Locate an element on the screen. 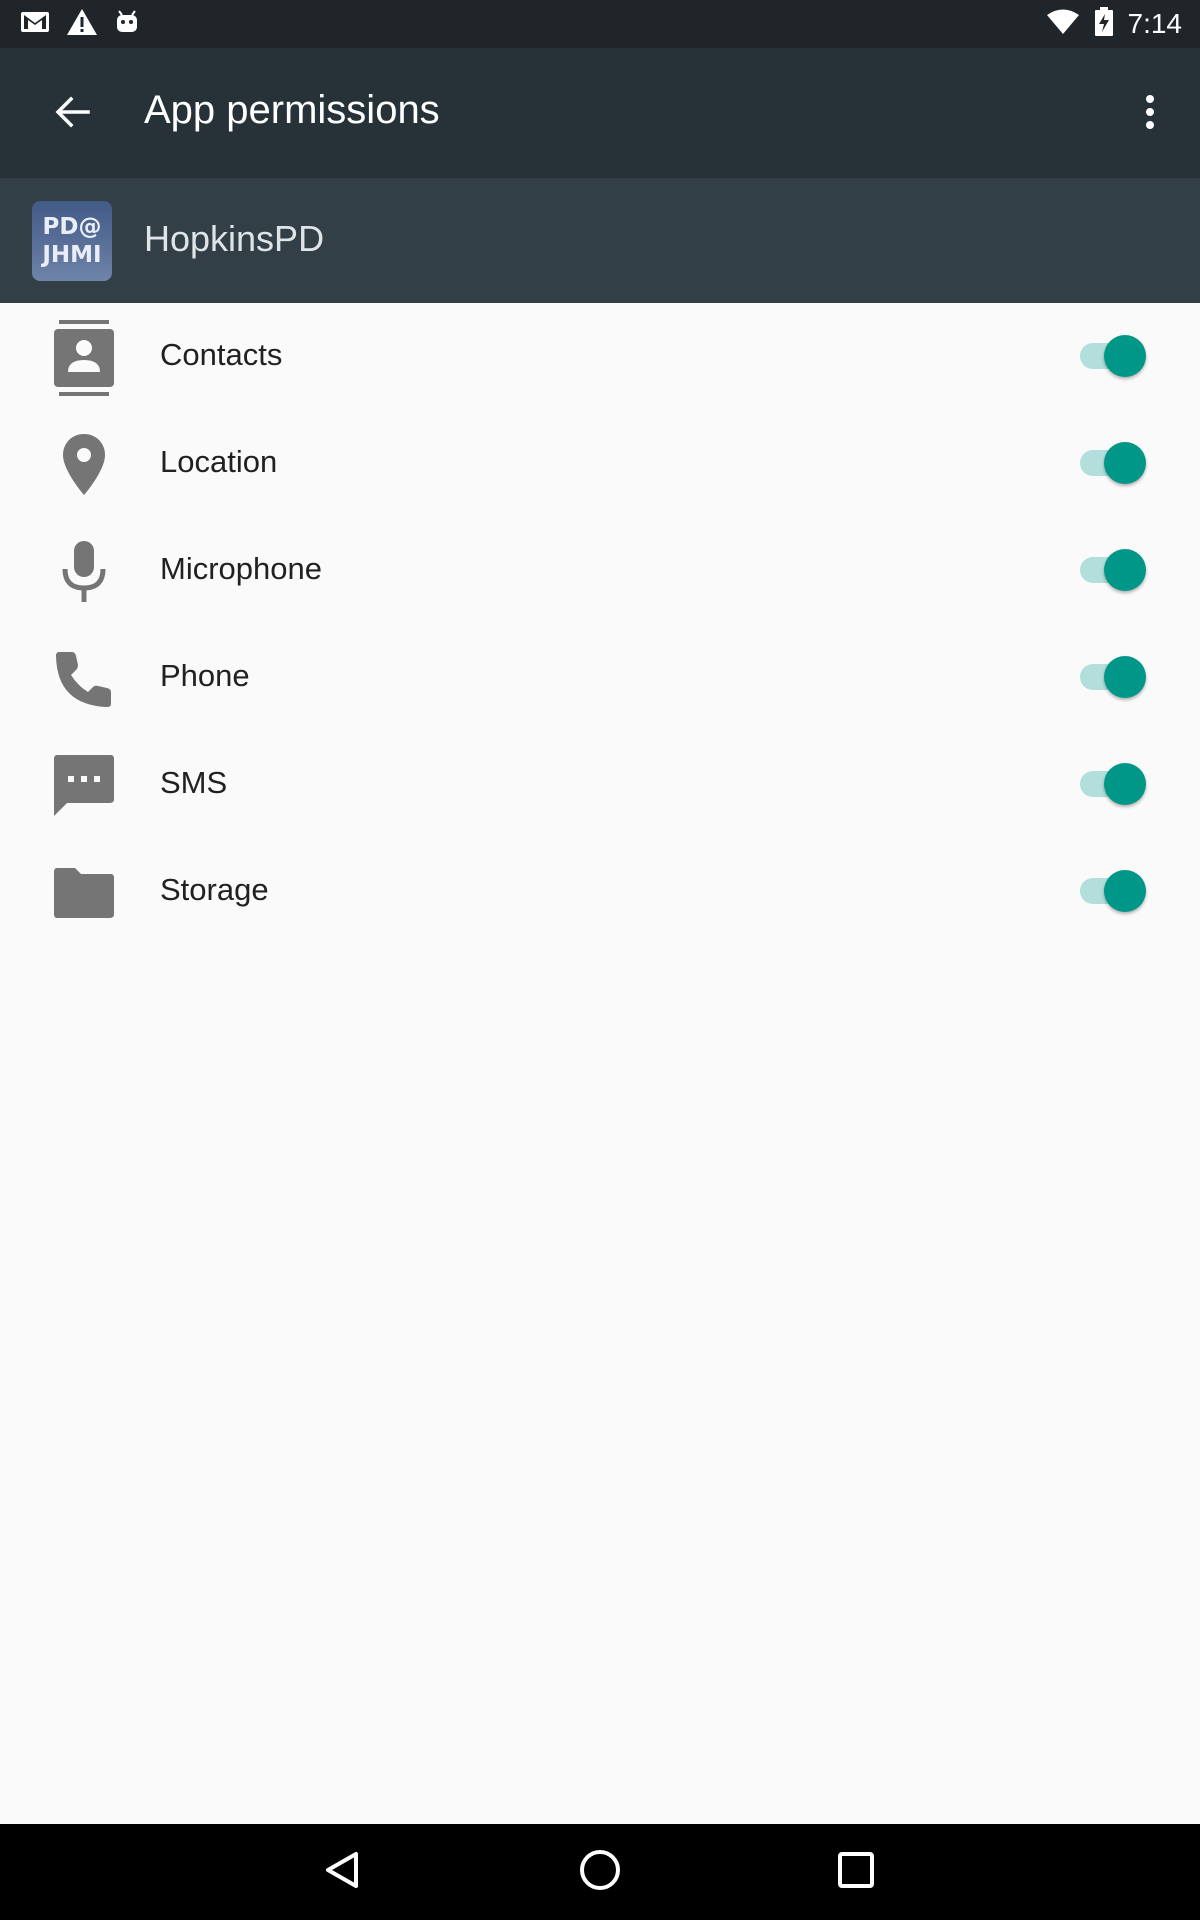 This screenshot has width=1200, height=1920. sms-toggle is located at coordinates (1112, 785).